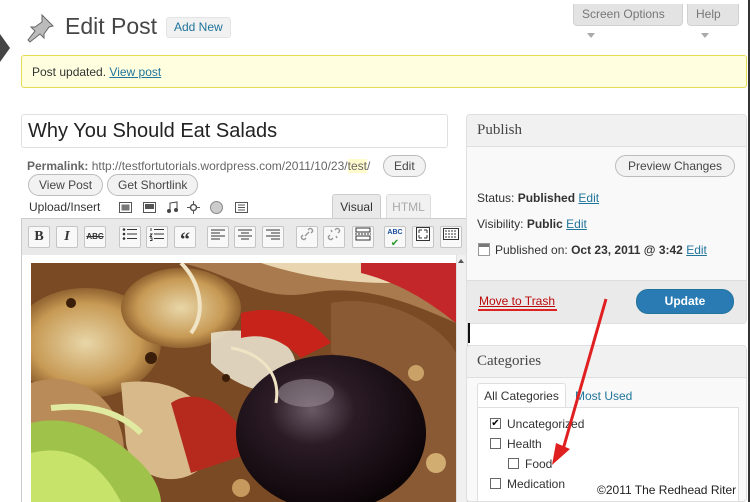  Describe the element at coordinates (685, 301) in the screenshot. I see `update-button: Update` at that location.